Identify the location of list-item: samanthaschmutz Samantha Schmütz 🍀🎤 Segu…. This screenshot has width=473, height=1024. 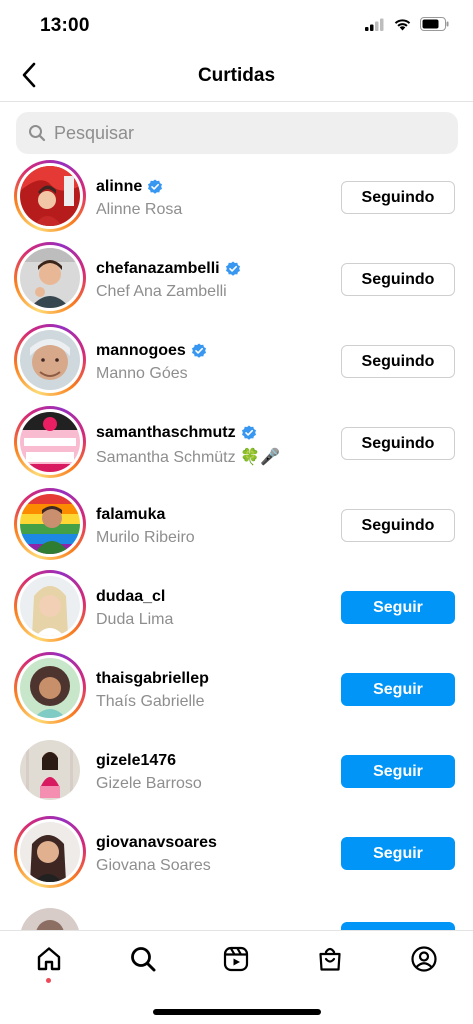
(236, 443).